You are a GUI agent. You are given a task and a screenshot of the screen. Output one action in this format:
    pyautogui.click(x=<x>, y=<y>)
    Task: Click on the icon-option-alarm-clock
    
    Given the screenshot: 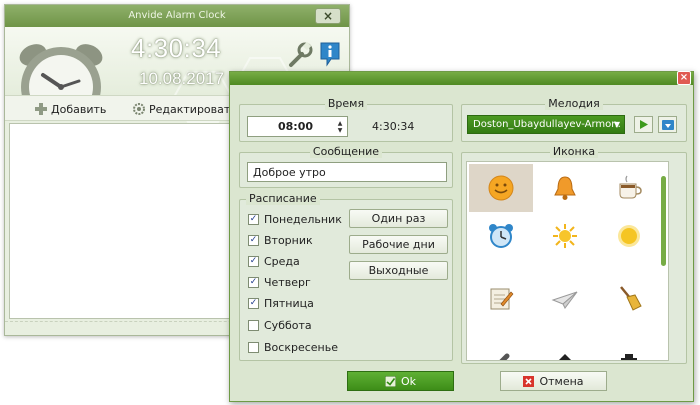 What is the action you would take?
    pyautogui.click(x=501, y=236)
    